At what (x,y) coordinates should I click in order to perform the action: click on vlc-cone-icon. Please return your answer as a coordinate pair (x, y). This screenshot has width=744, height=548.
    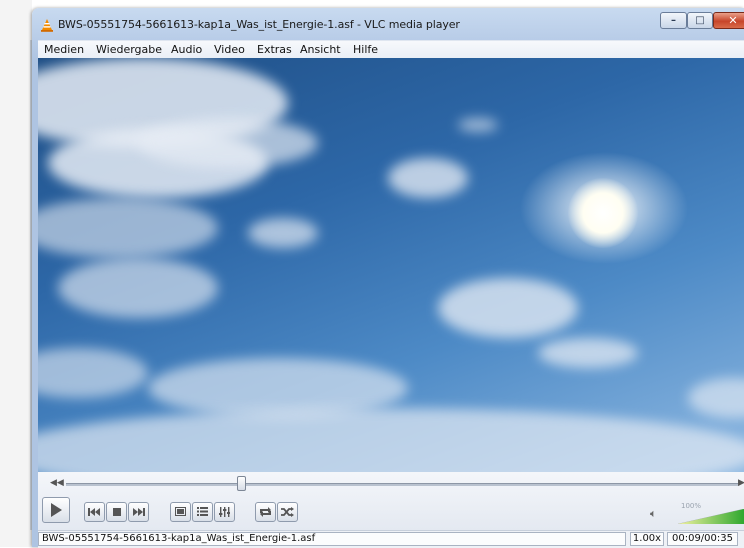
    Looking at the image, I should click on (47, 25).